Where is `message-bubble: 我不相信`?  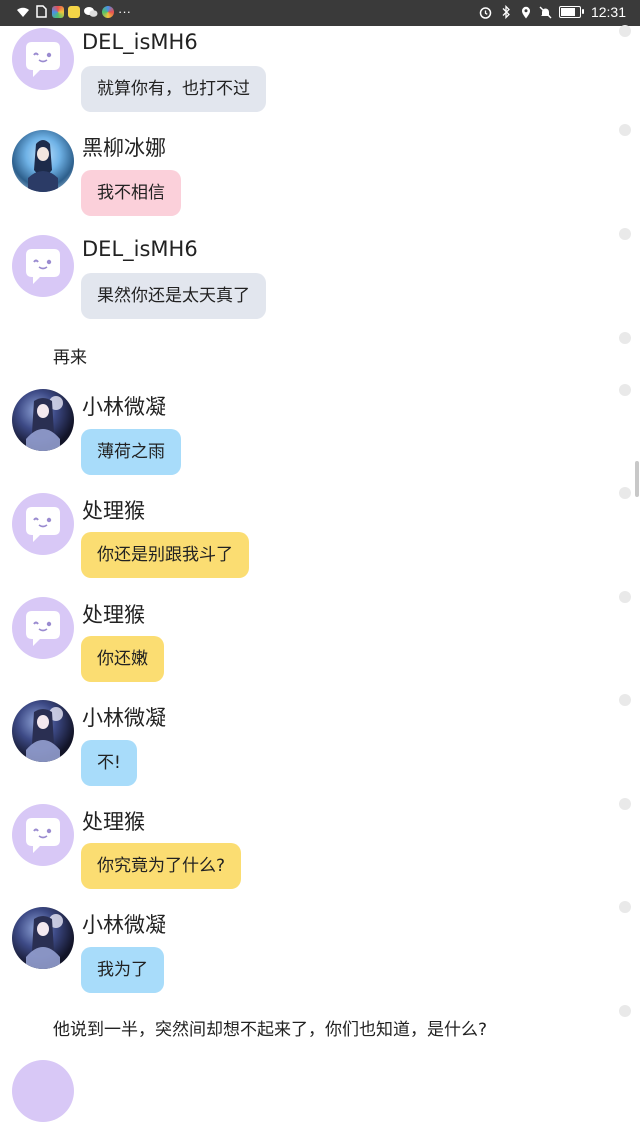
message-bubble: 我不相信 is located at coordinates (131, 193).